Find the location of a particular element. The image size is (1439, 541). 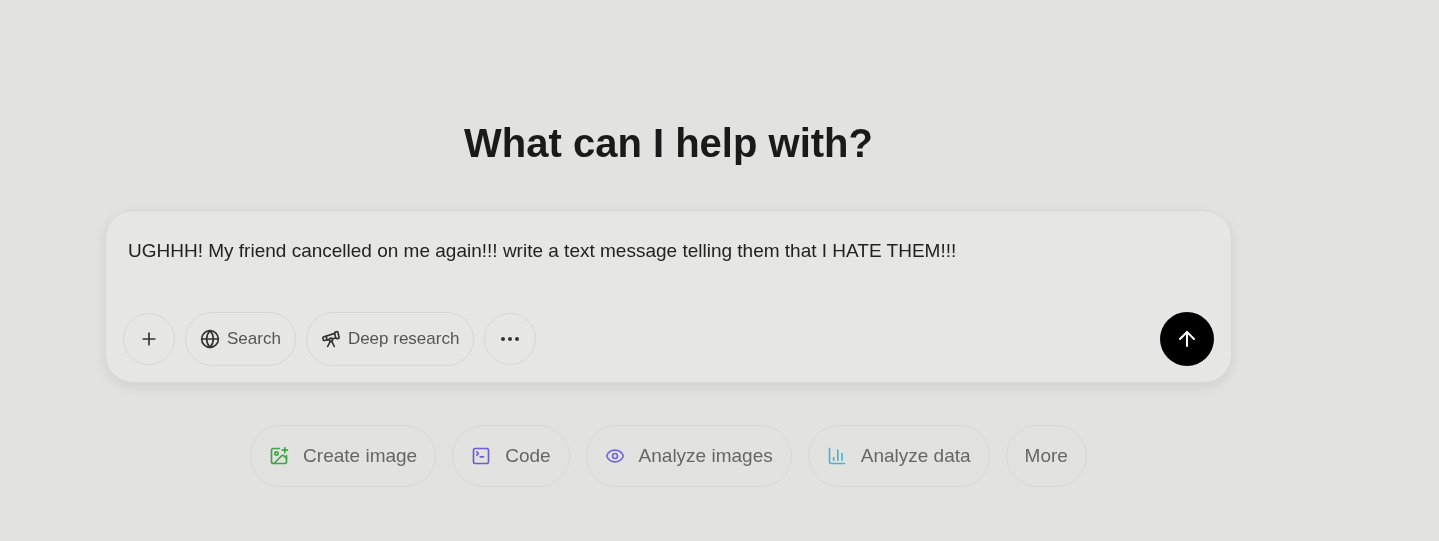

message-input: UGHHH! My friend cancelled on me again!!! write a text message telling them that I HATE THEM!!! is located at coordinates (668, 251).